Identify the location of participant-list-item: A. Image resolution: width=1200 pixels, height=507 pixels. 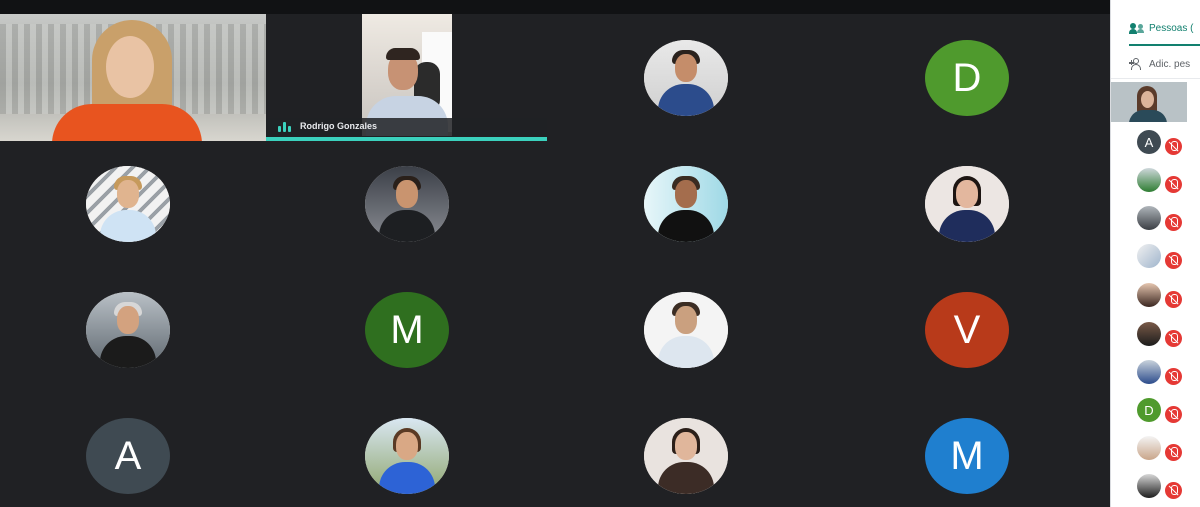
(1165, 145).